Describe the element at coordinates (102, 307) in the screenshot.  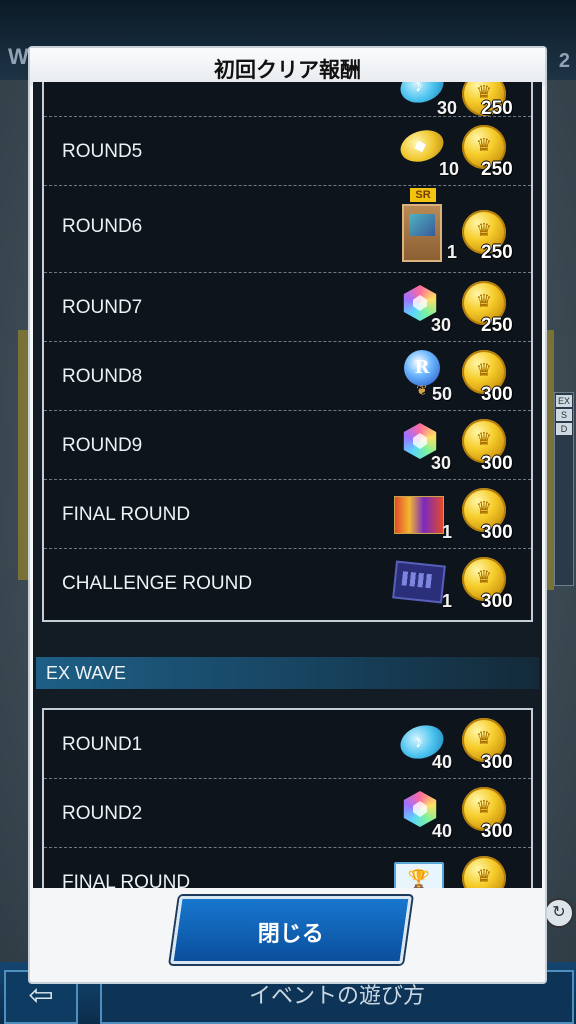
I see `round-label: ROUND7` at that location.